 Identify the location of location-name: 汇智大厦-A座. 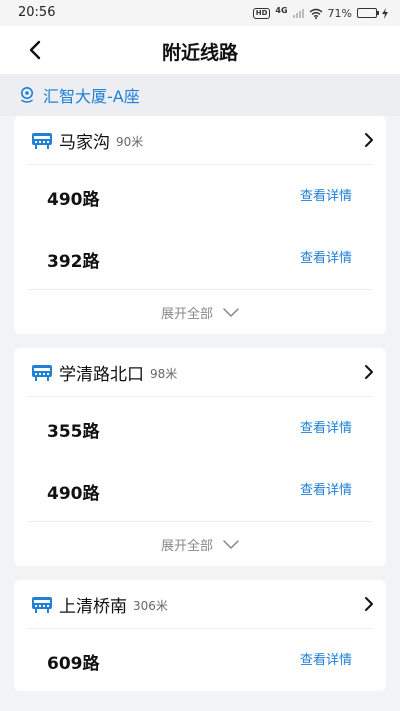
(91, 96).